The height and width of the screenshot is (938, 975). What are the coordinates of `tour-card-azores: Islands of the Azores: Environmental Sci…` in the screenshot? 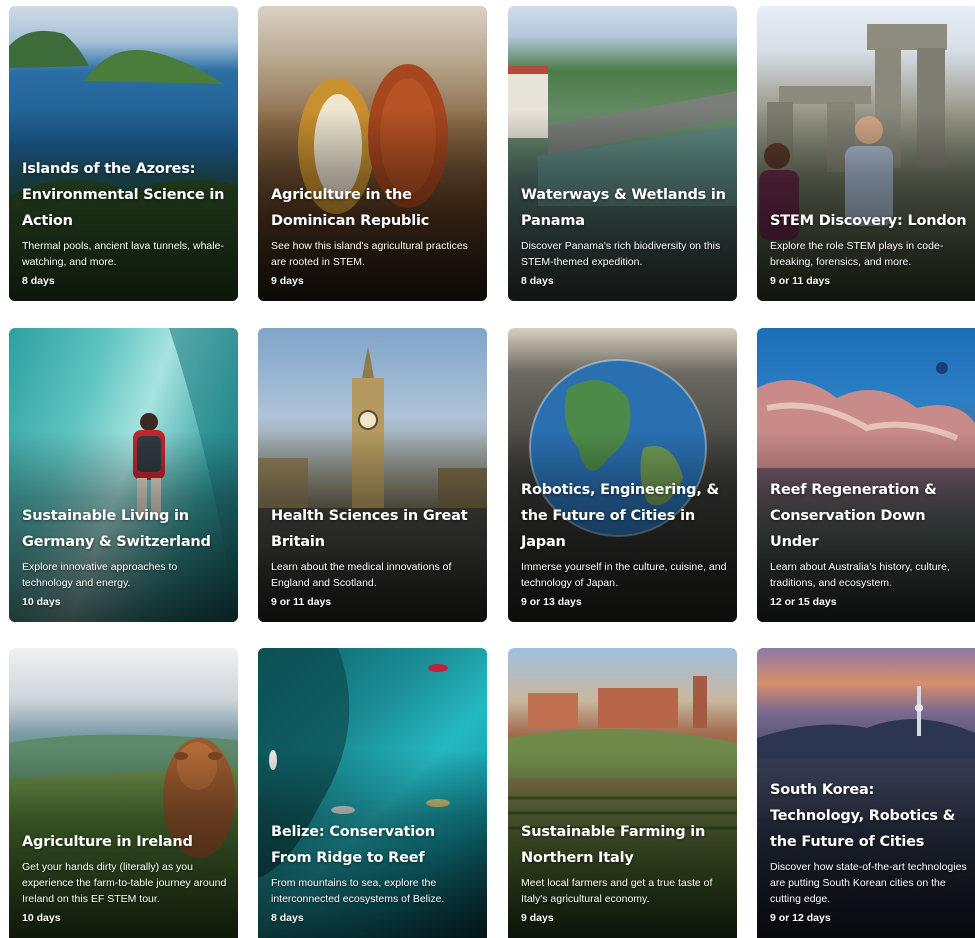 It's located at (123, 153).